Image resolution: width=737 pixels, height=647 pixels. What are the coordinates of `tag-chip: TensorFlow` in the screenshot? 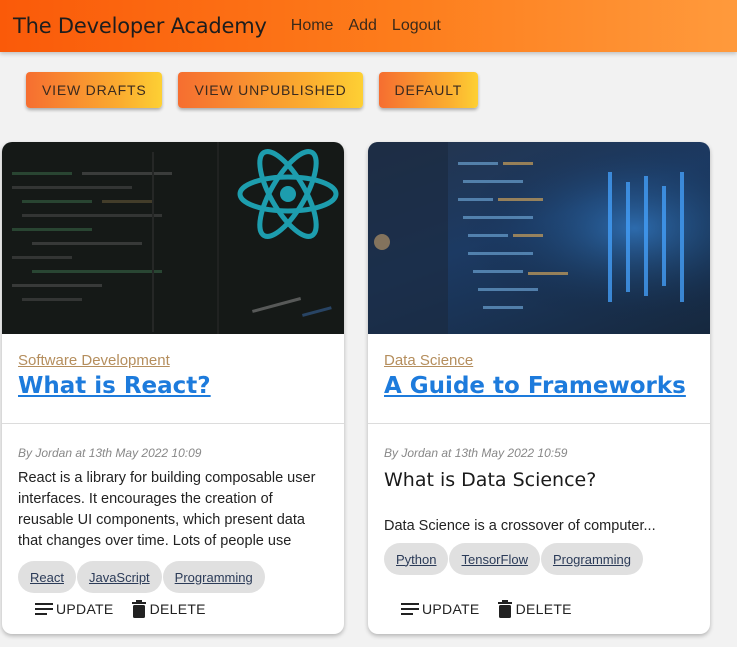 It's located at (494, 559).